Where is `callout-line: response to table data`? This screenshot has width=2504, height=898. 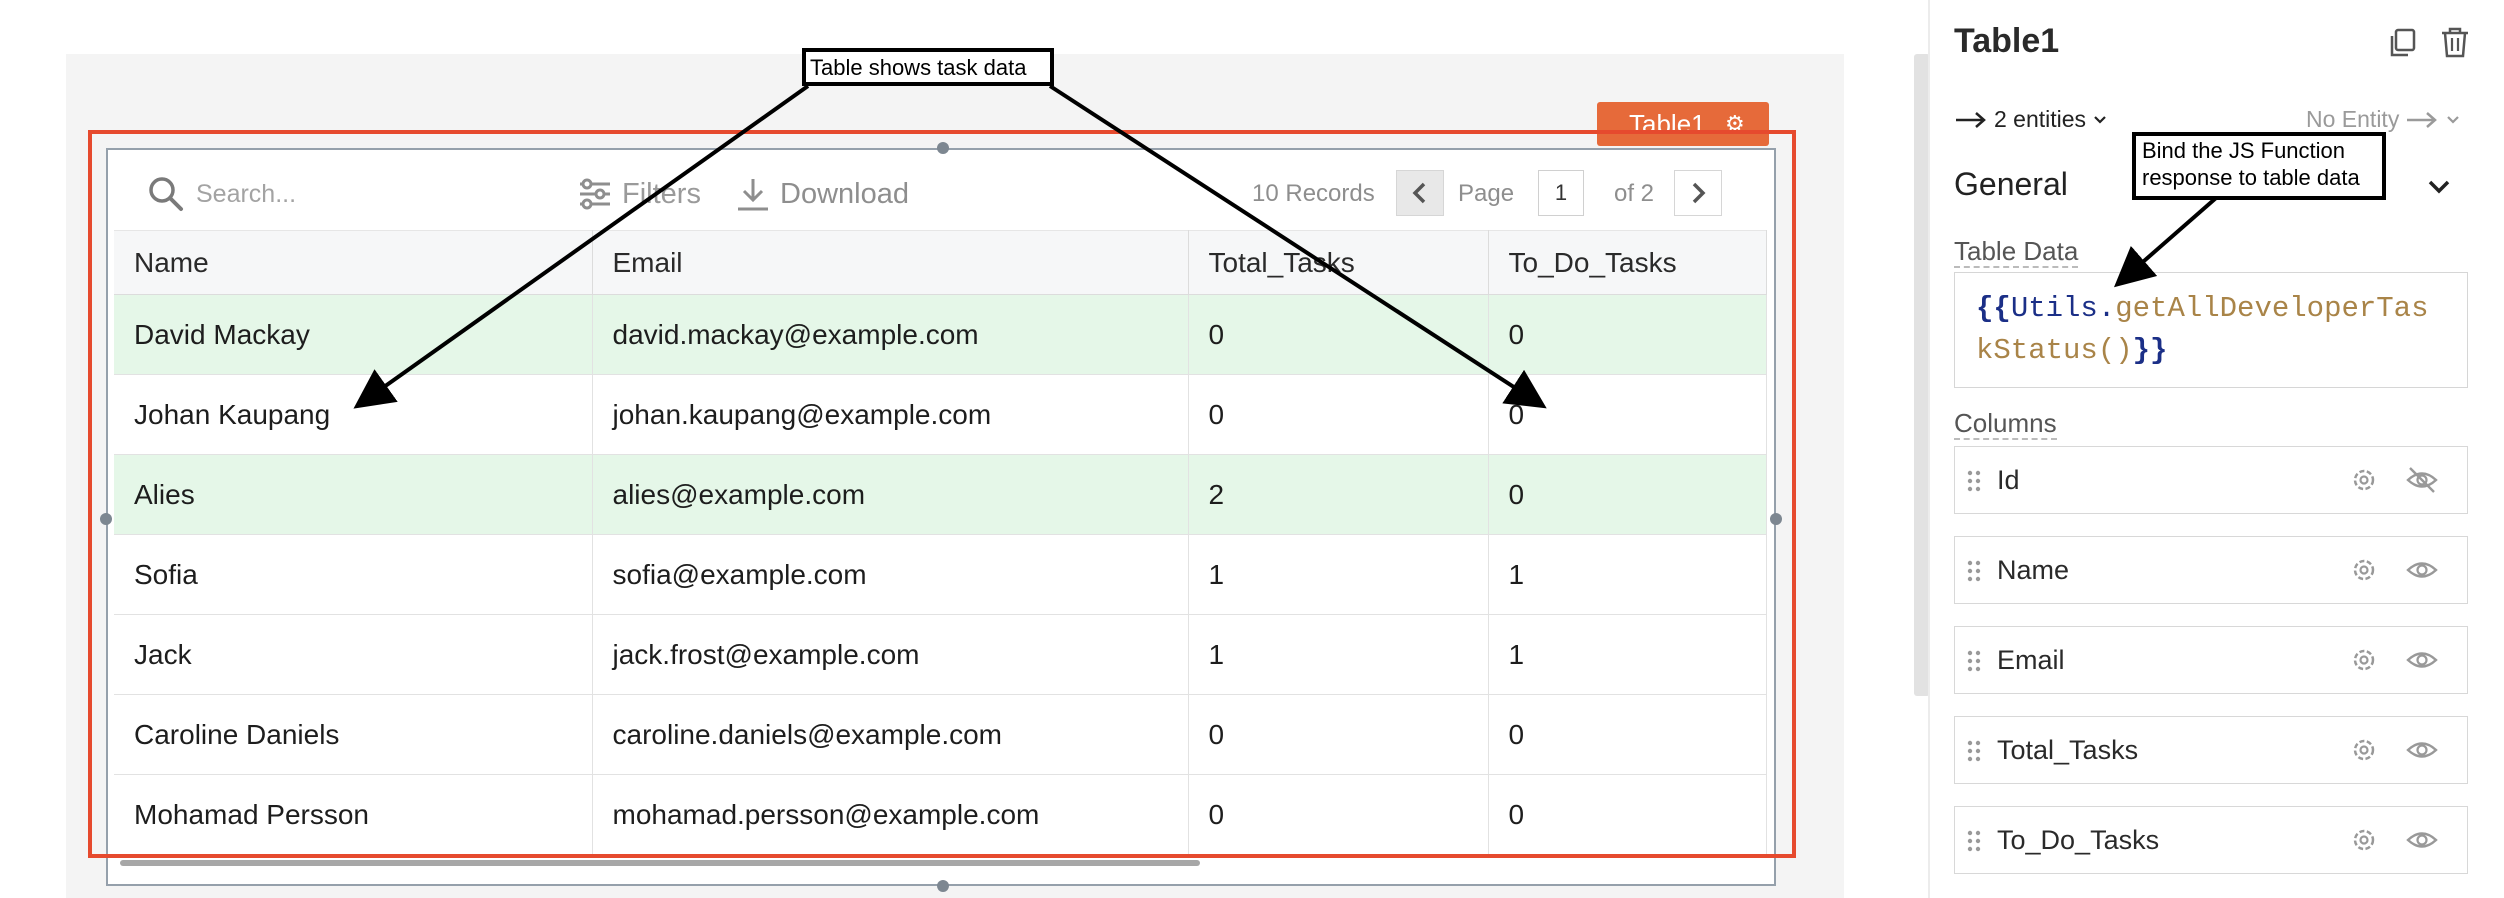 callout-line: response to table data is located at coordinates (2251, 177).